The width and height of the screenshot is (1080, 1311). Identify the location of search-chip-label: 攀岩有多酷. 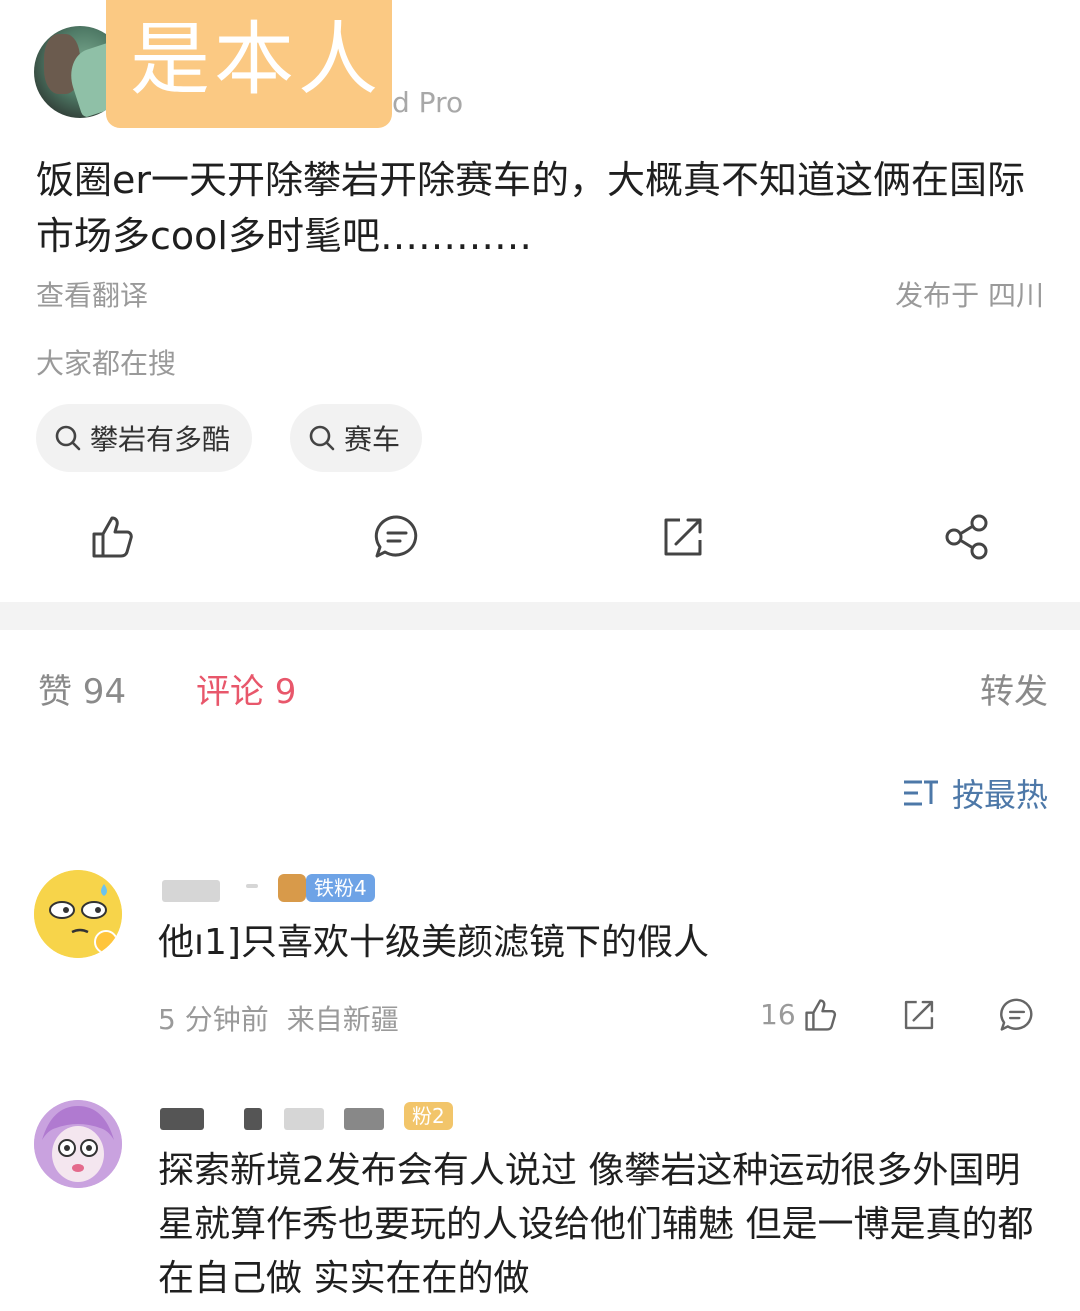
(160, 439).